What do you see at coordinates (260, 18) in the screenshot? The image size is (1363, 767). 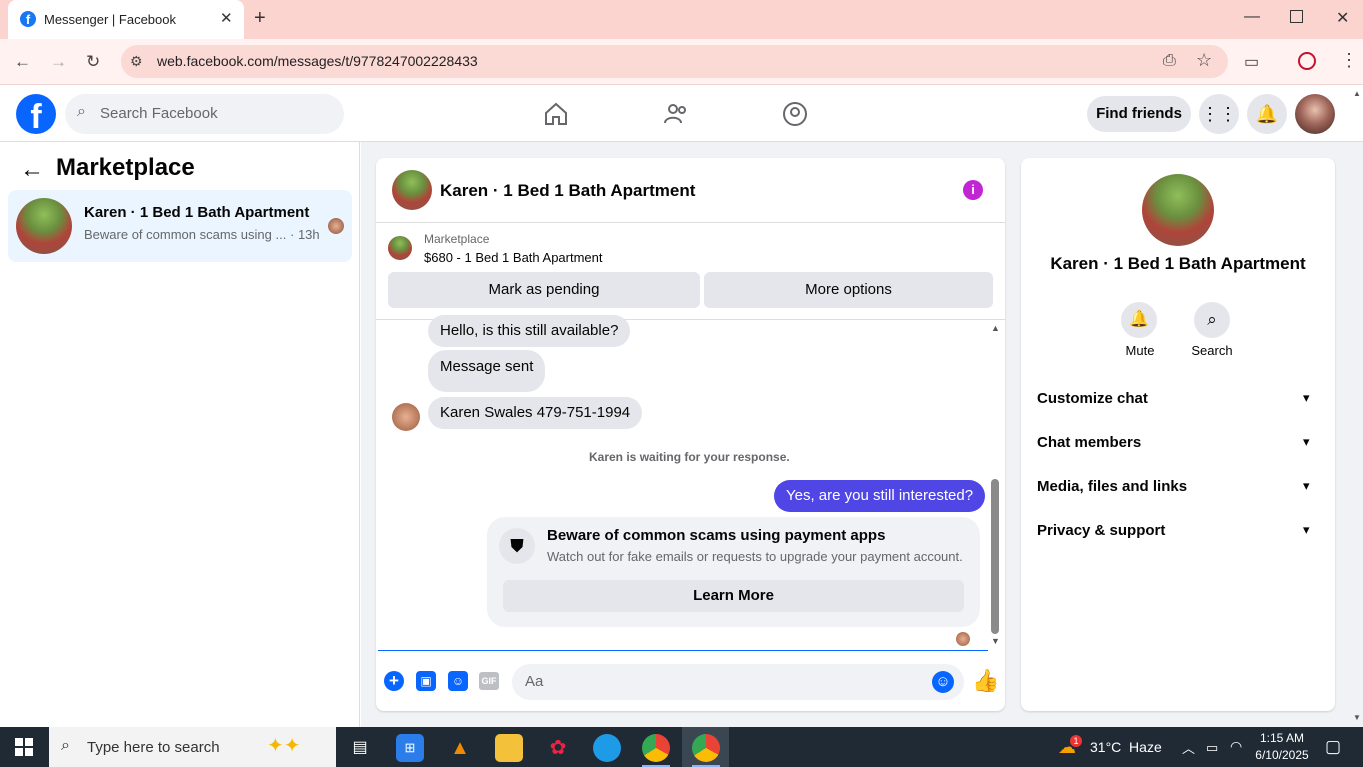 I see `new-tab-button: +` at bounding box center [260, 18].